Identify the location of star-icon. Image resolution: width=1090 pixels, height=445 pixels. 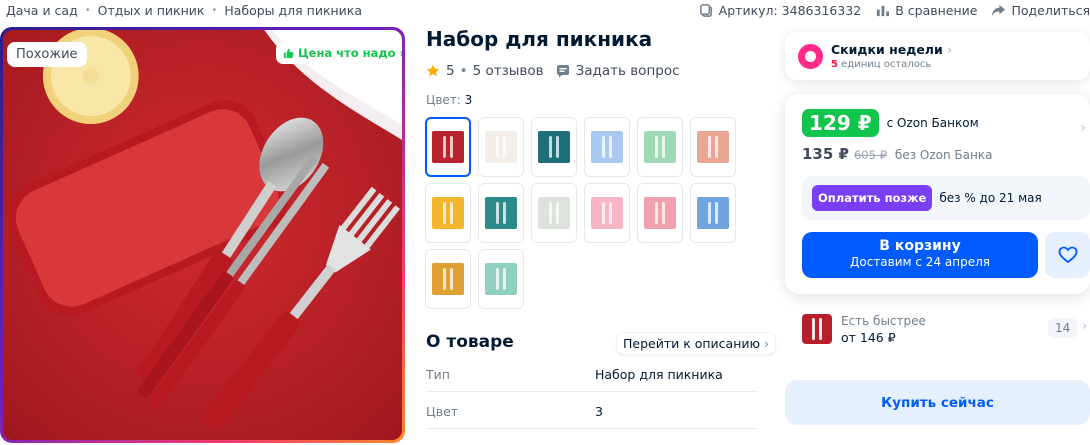
(433, 70).